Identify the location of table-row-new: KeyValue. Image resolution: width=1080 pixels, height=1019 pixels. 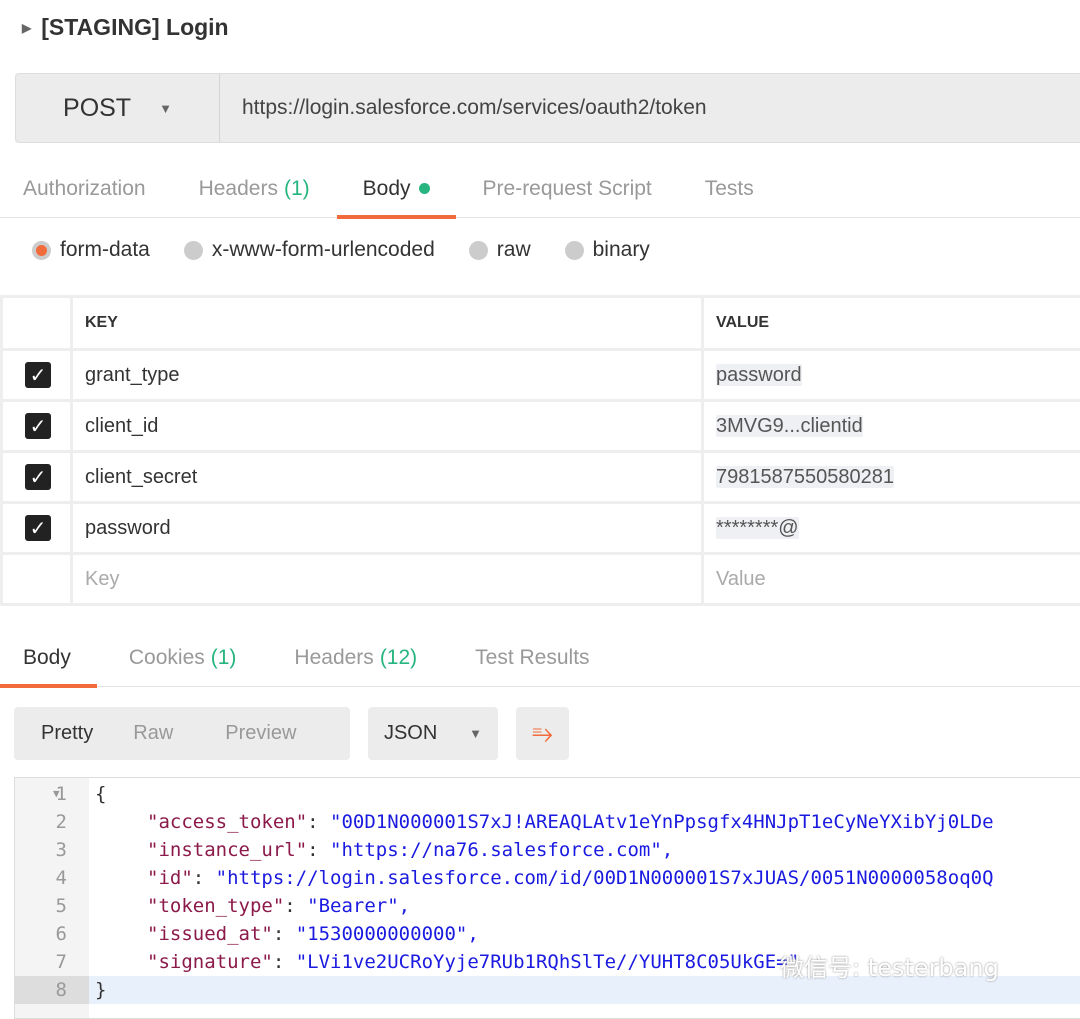
(541, 579).